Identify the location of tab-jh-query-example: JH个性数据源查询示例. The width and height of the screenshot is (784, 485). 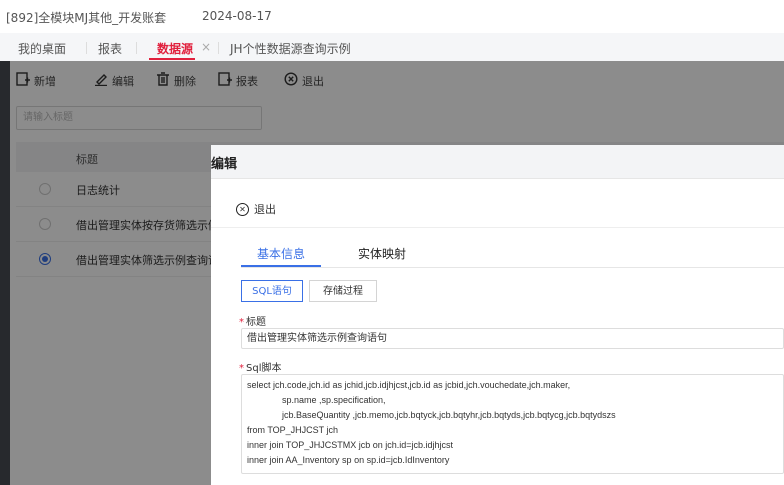
(290, 48).